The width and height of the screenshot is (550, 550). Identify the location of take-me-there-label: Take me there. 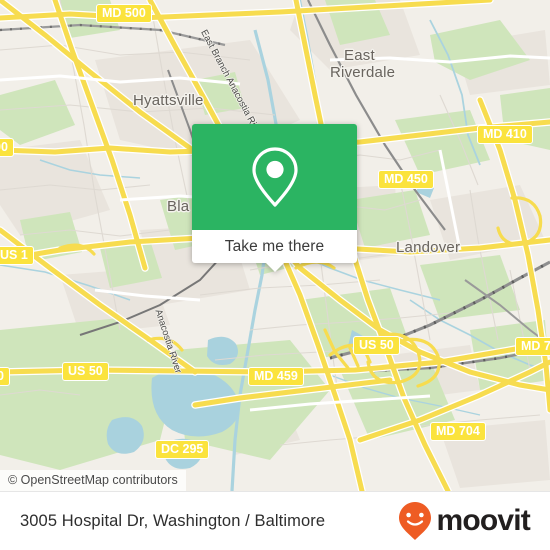
(274, 246).